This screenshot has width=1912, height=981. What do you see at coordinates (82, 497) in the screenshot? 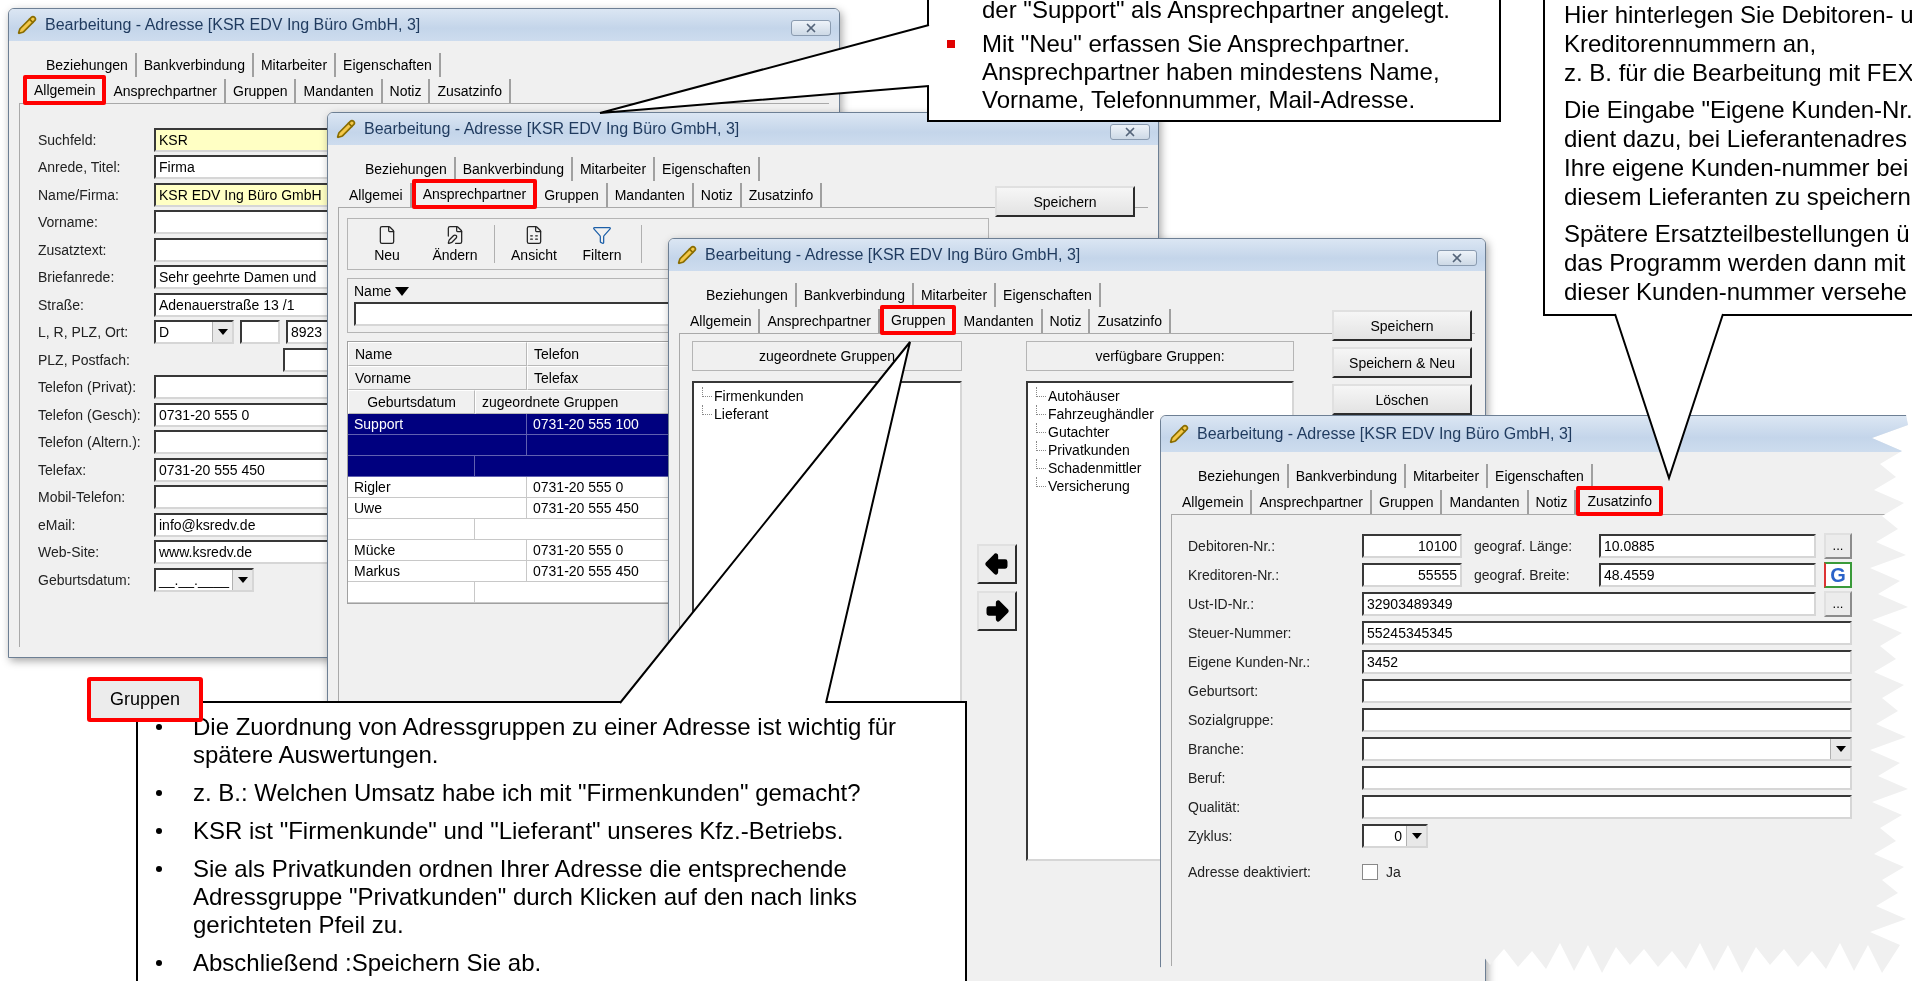
I see `field-label: Mobil-Telefon:` at bounding box center [82, 497].